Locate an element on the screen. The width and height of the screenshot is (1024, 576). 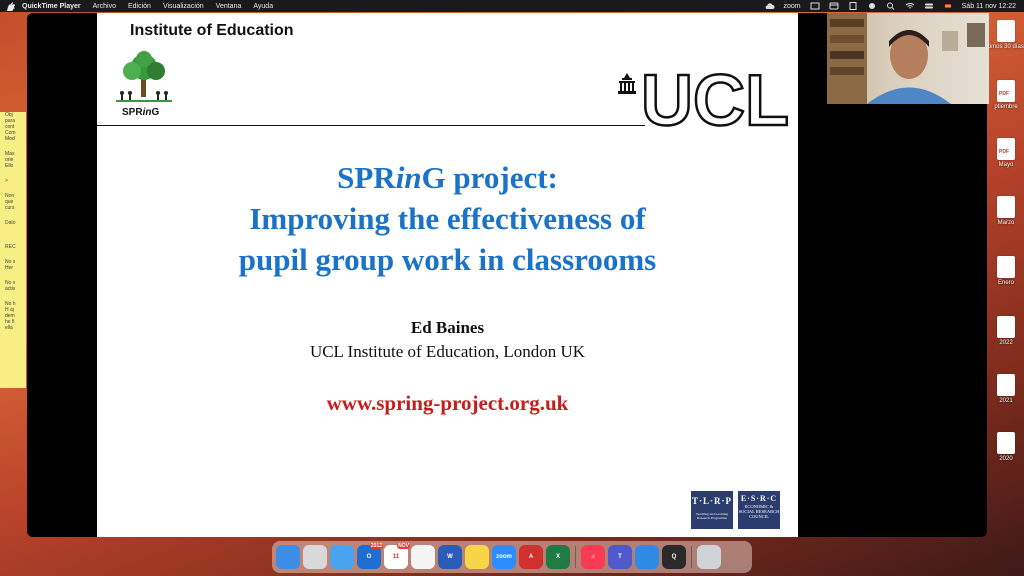
spring-logo: SPRinG is located at coordinates (144, 86).